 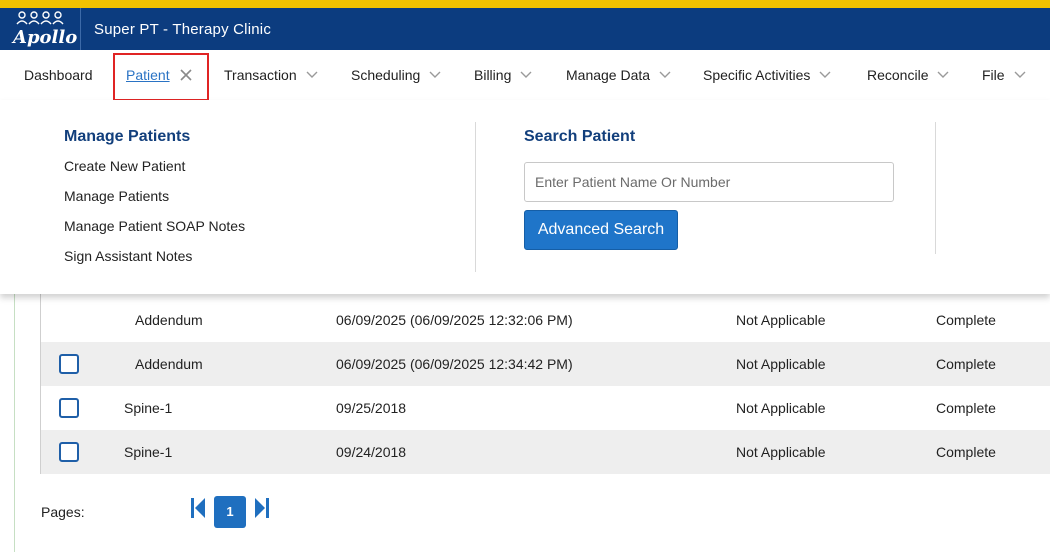 I want to click on left-rail, so click(x=14, y=423).